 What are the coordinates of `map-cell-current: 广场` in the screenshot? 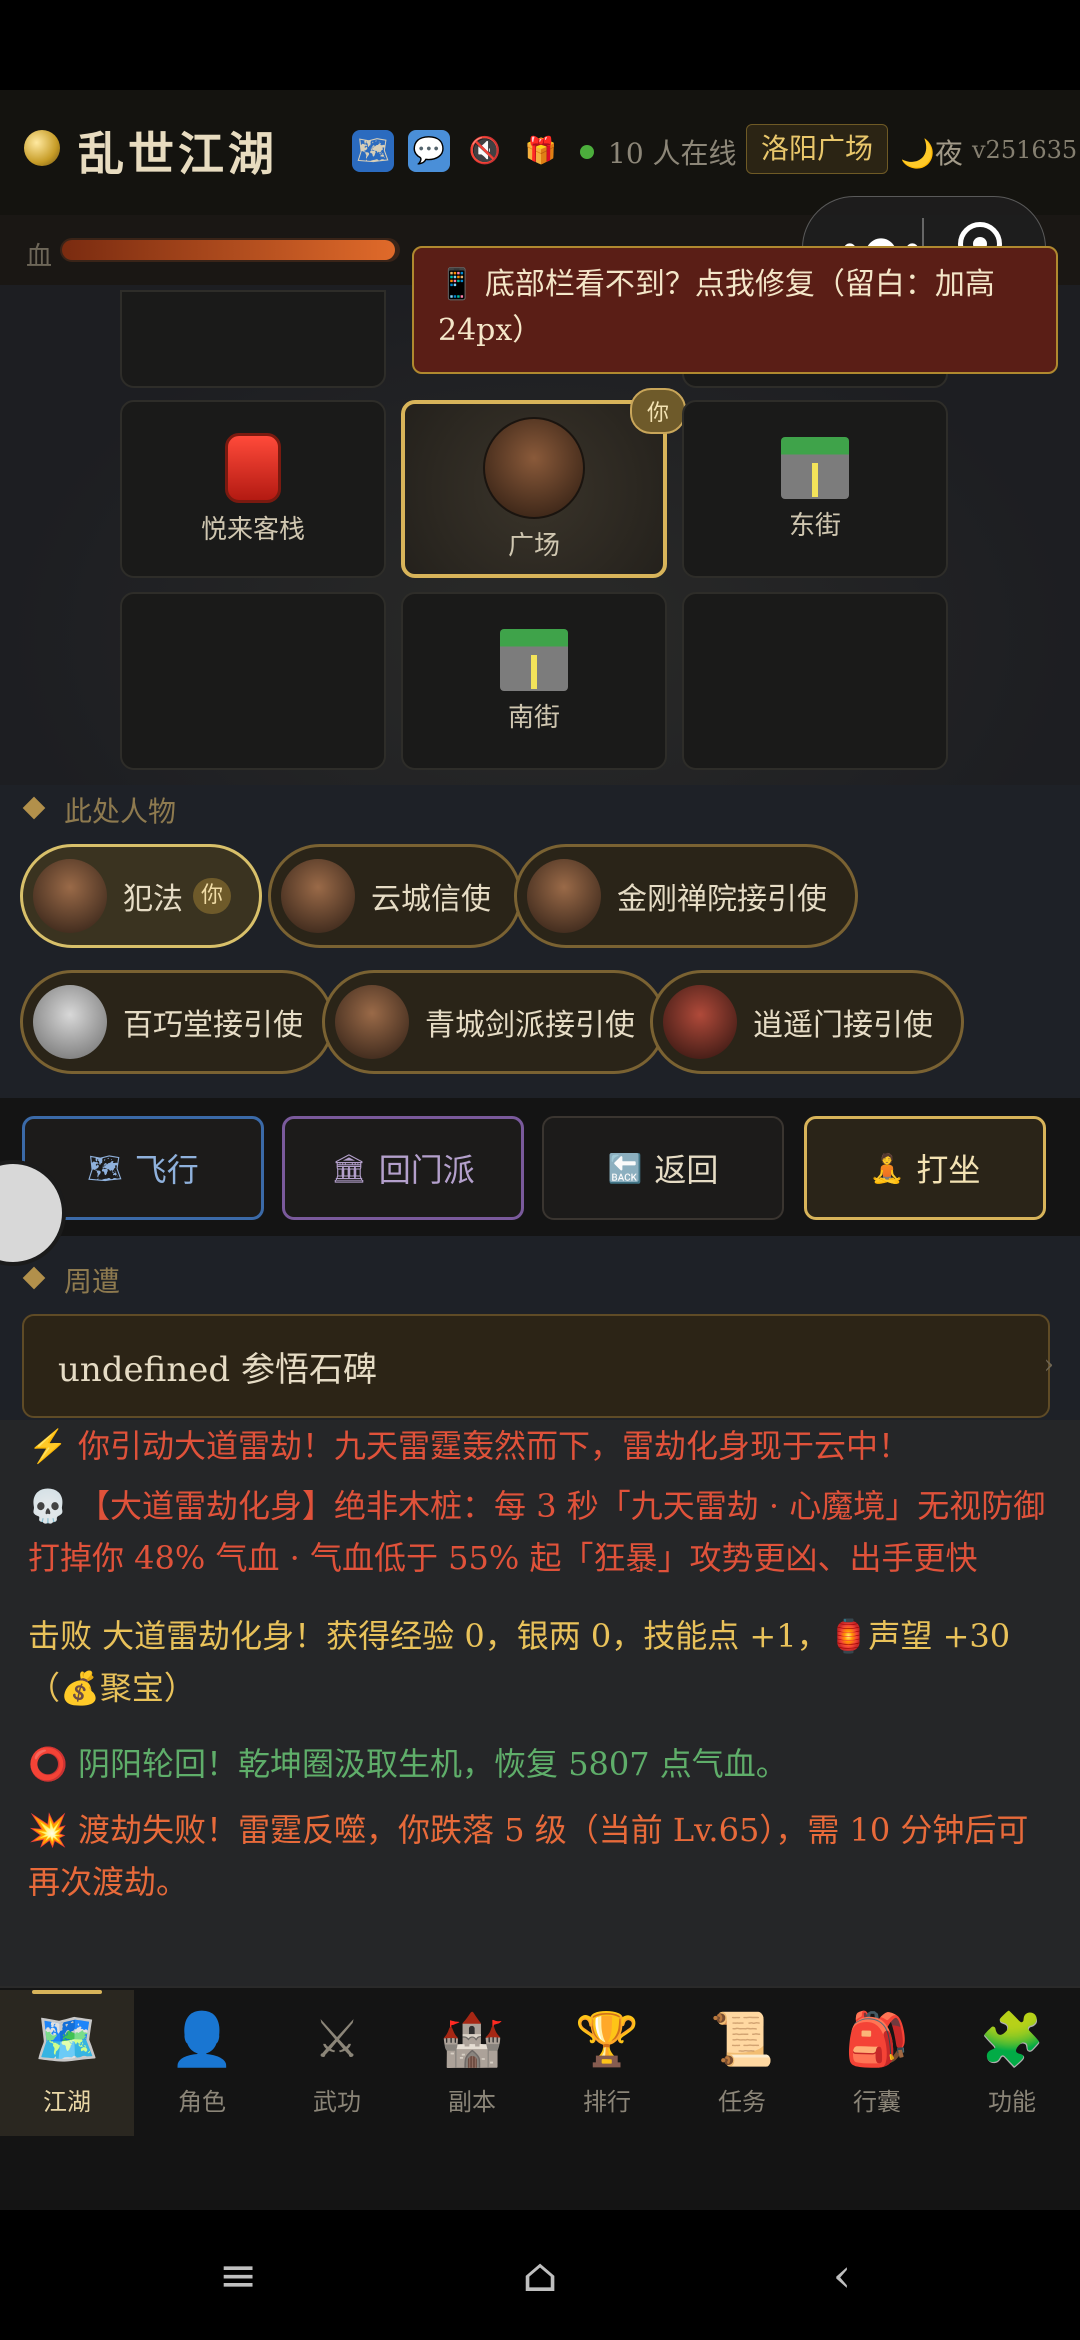 It's located at (534, 489).